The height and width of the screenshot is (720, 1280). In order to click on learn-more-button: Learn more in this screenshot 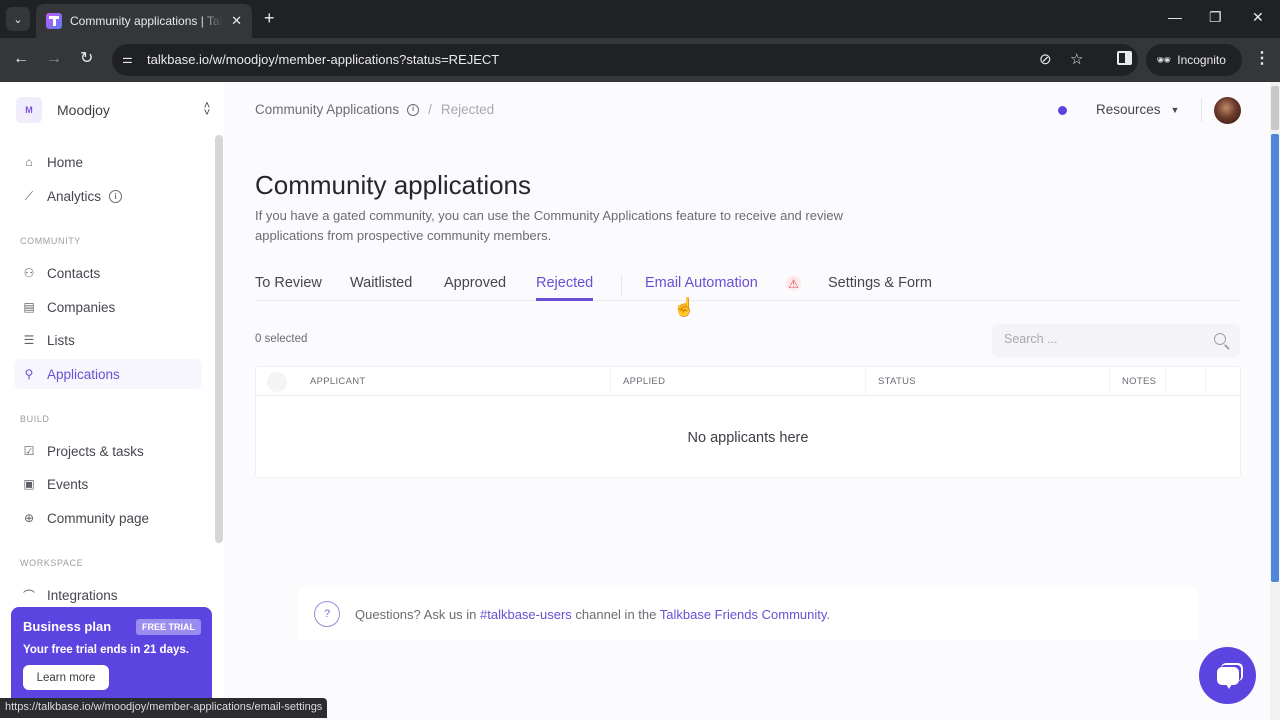, I will do `click(66, 677)`.